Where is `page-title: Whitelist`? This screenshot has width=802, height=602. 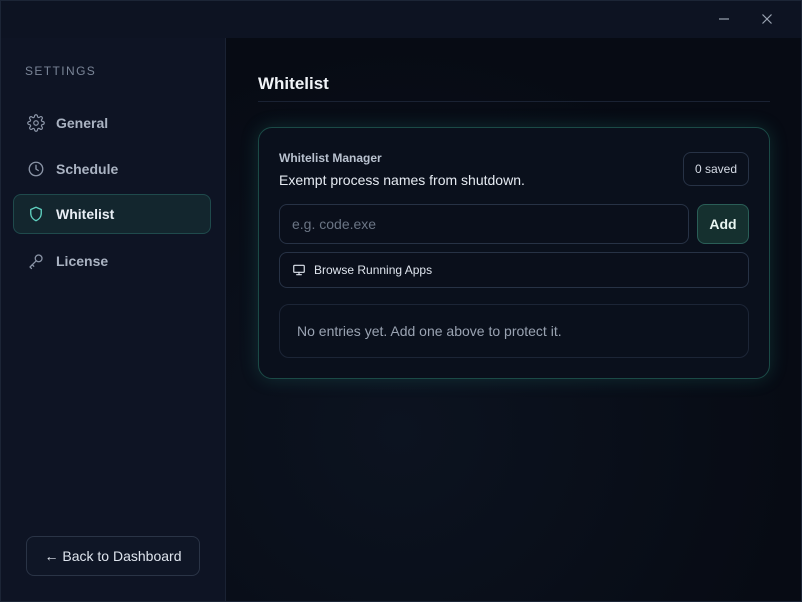
page-title: Whitelist is located at coordinates (293, 83).